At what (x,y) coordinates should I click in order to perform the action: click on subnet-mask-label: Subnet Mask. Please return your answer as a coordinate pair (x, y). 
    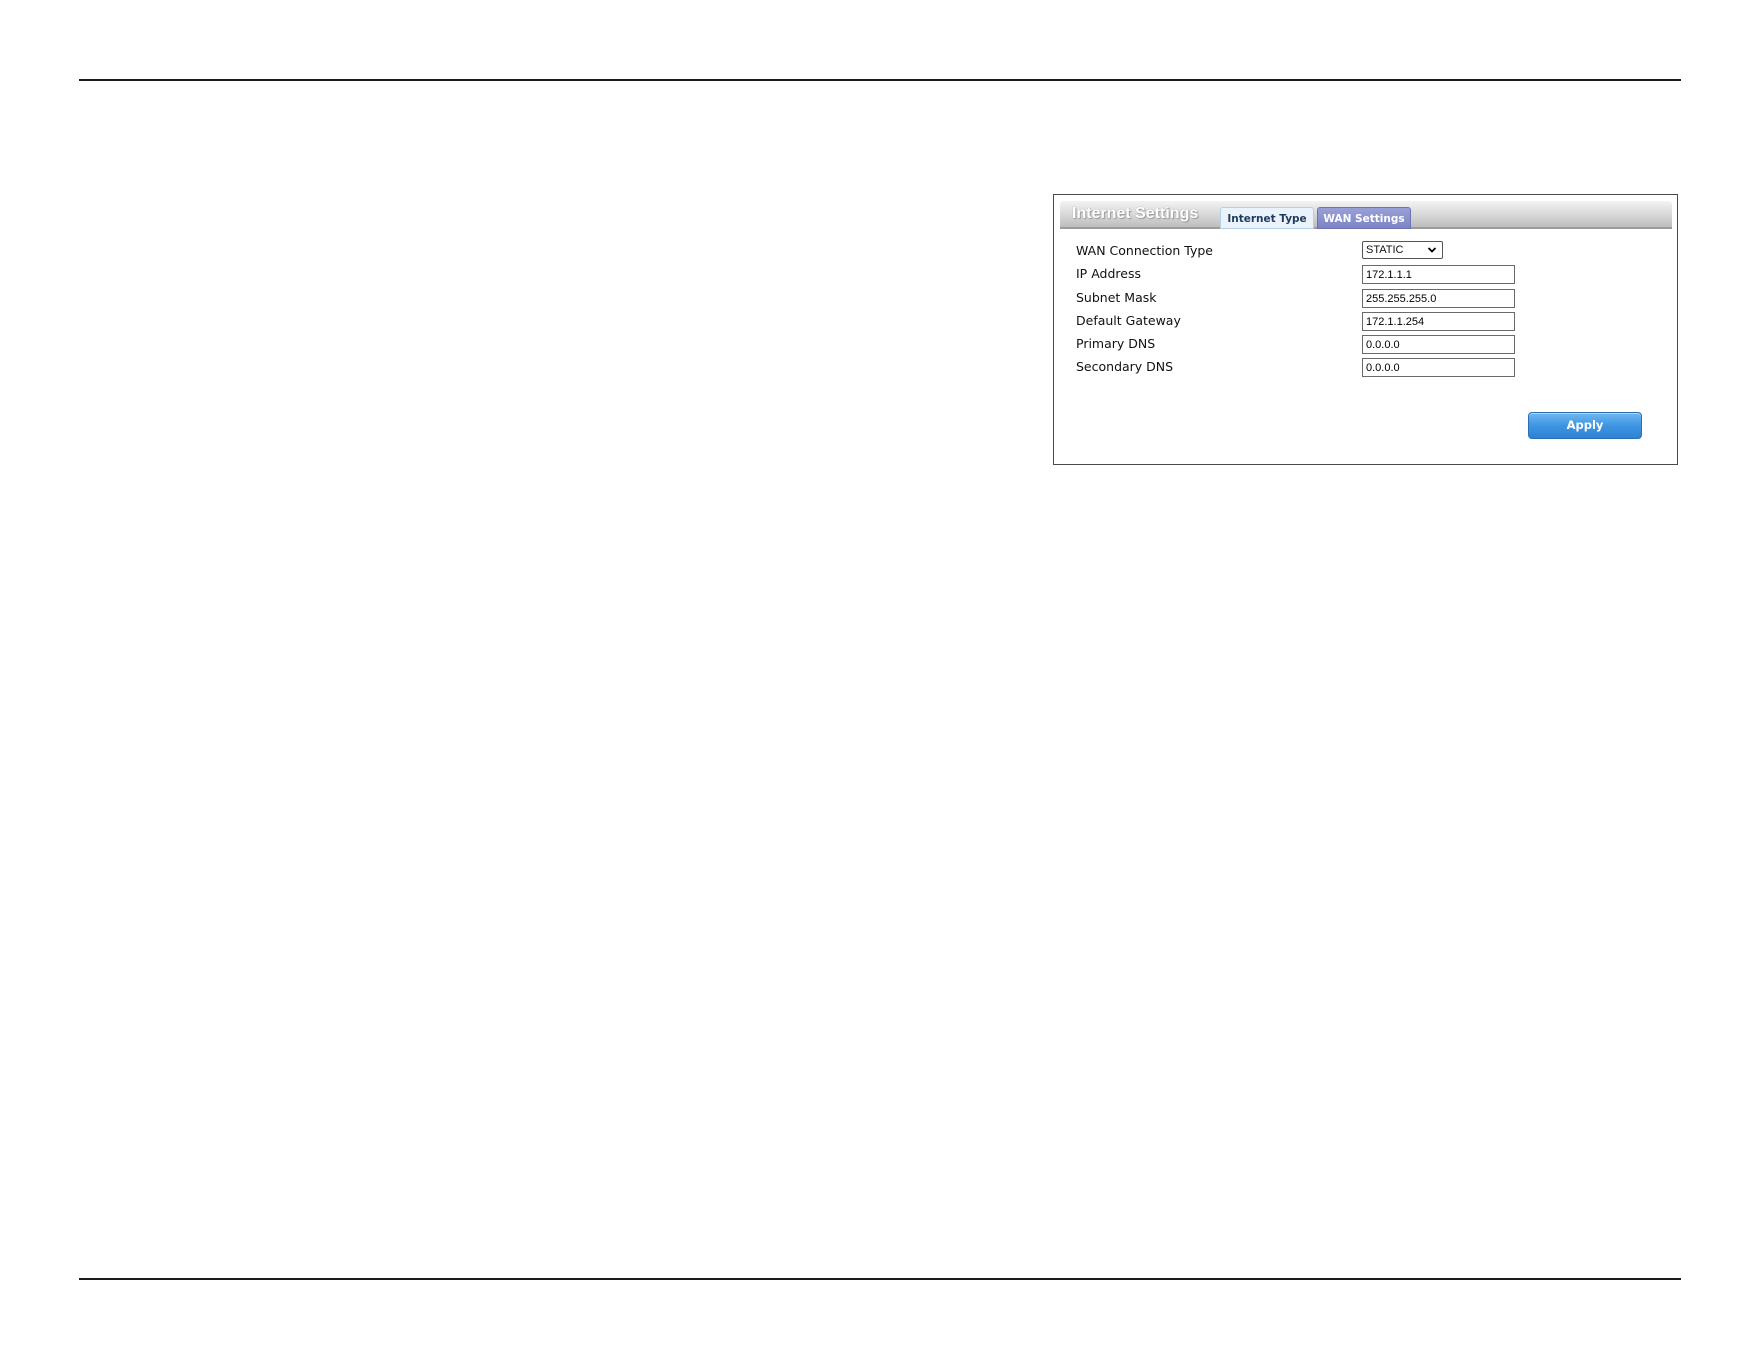
    Looking at the image, I should click on (1116, 297).